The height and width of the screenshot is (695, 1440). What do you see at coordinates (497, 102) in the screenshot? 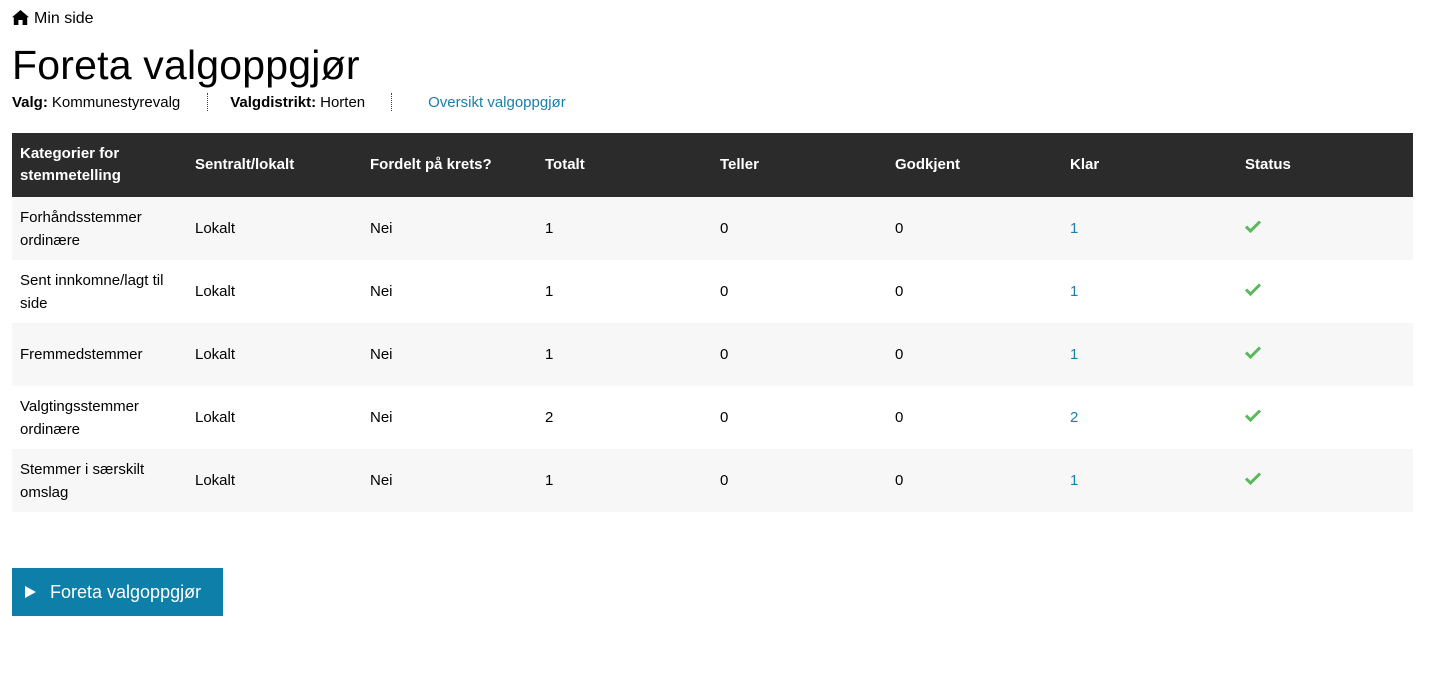
I see `overview-link: Oversikt valgoppgjør` at bounding box center [497, 102].